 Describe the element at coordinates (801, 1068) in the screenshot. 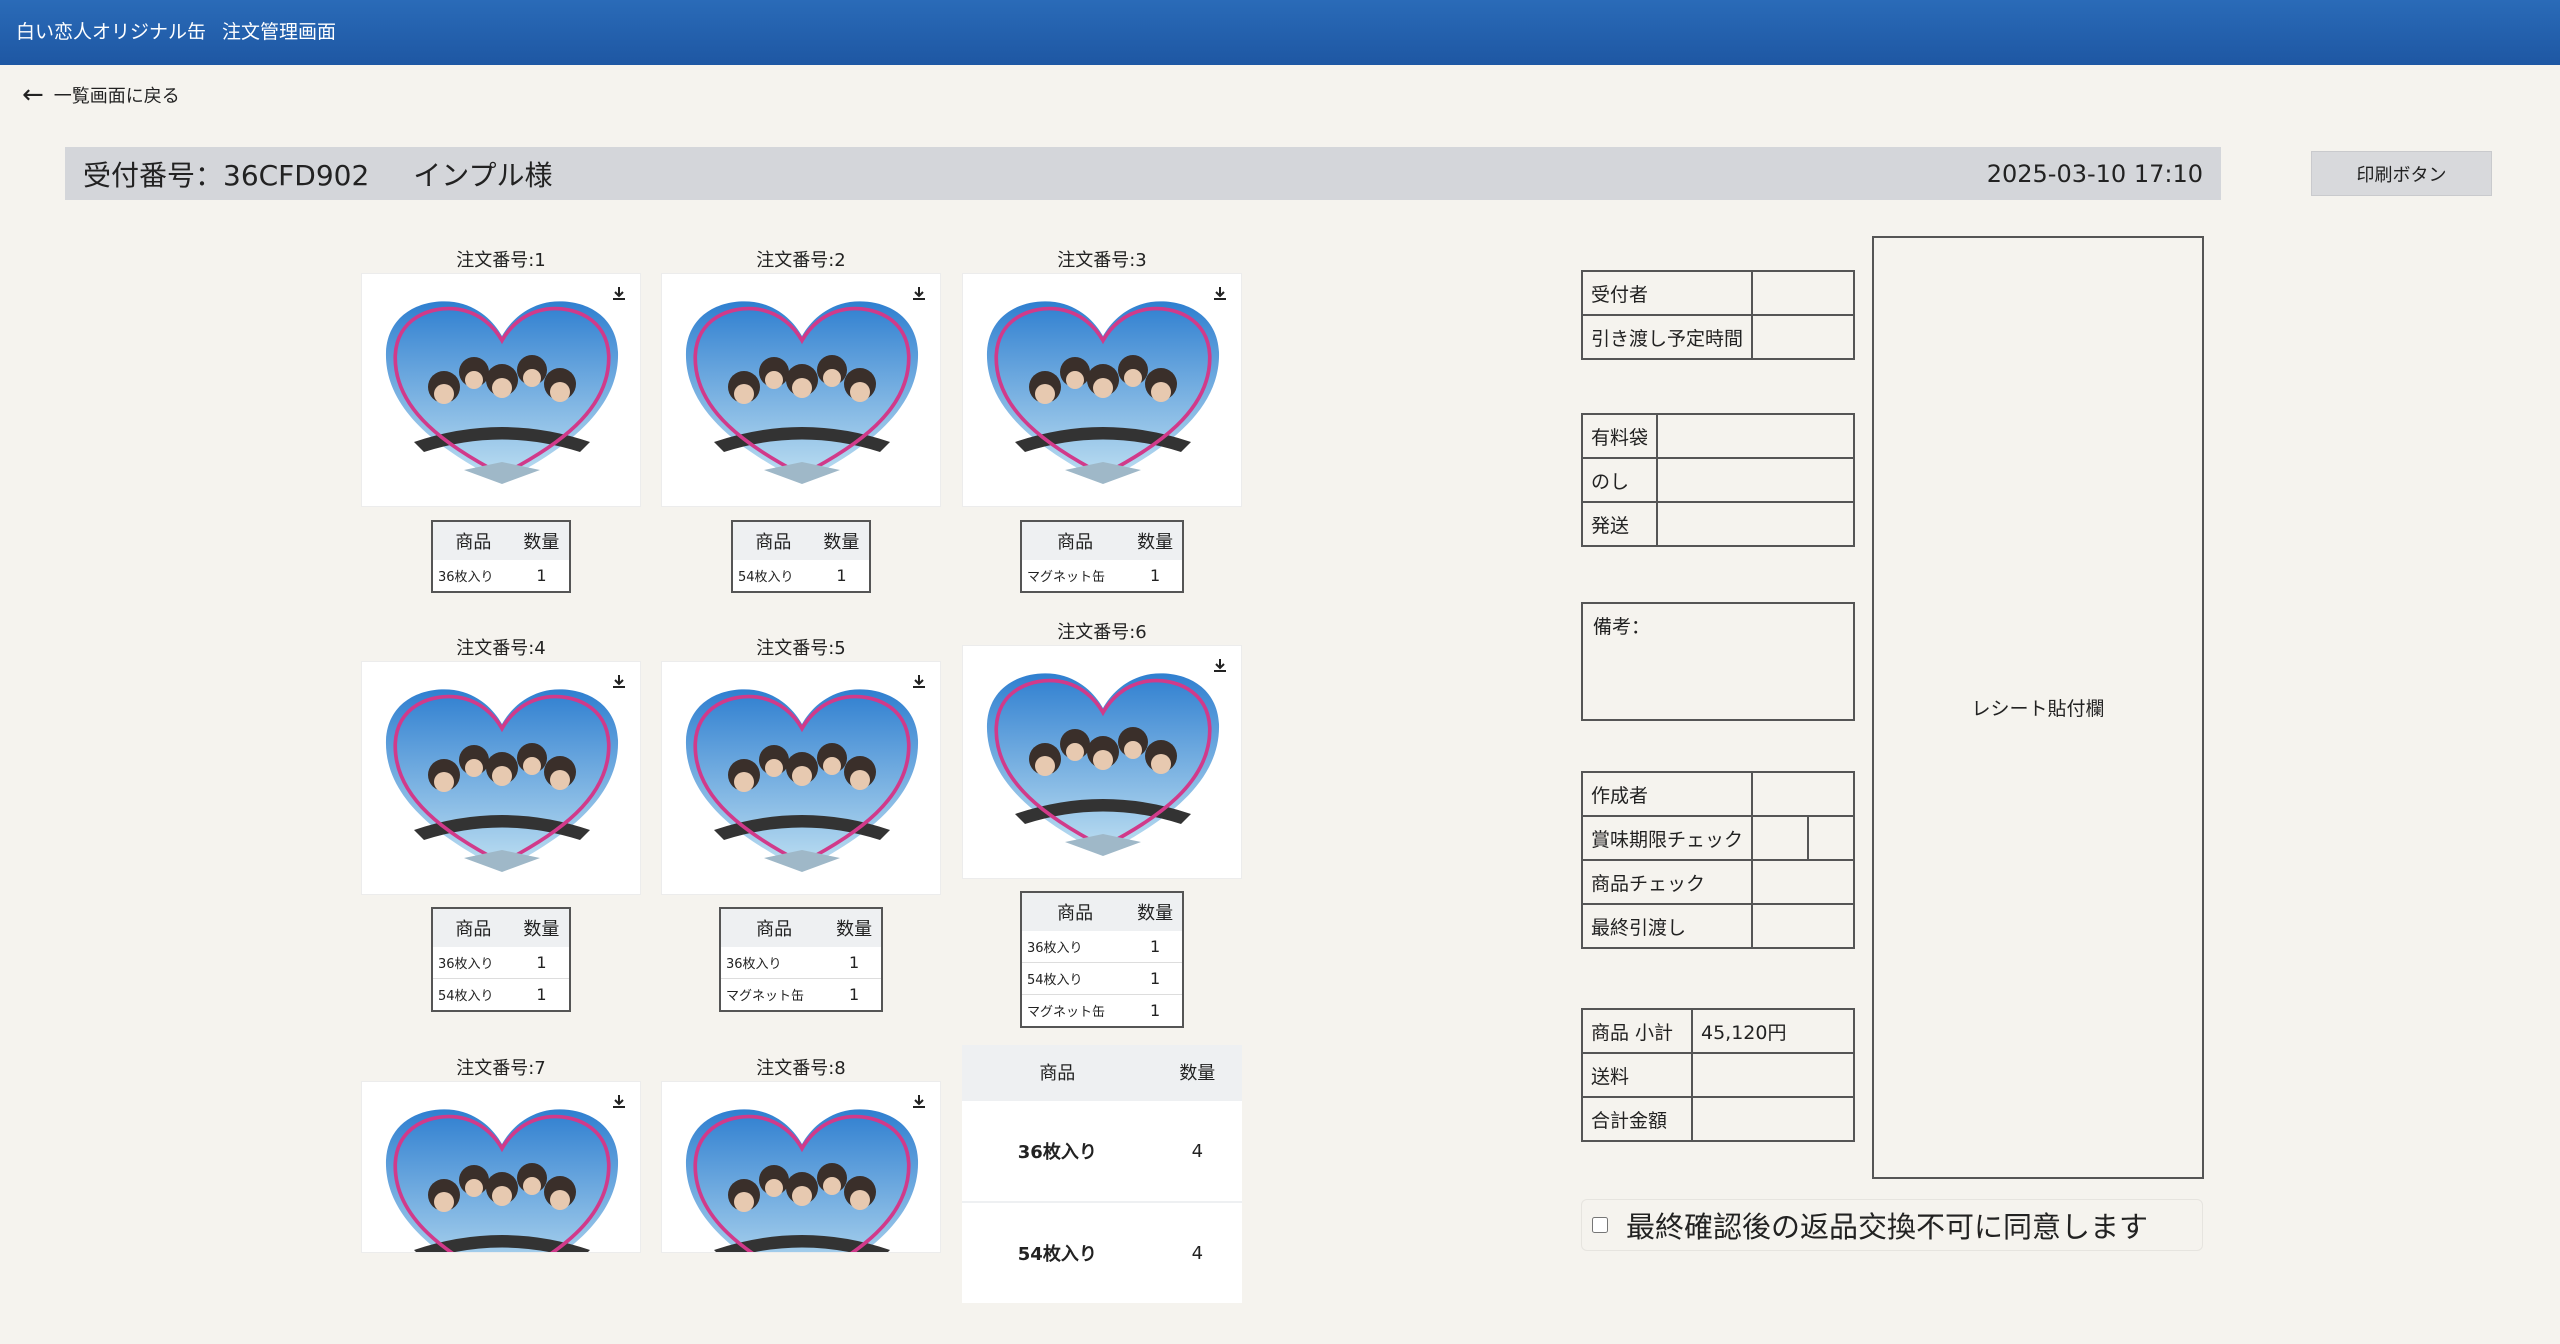

I see `order-number-label: 注文番号:8` at that location.